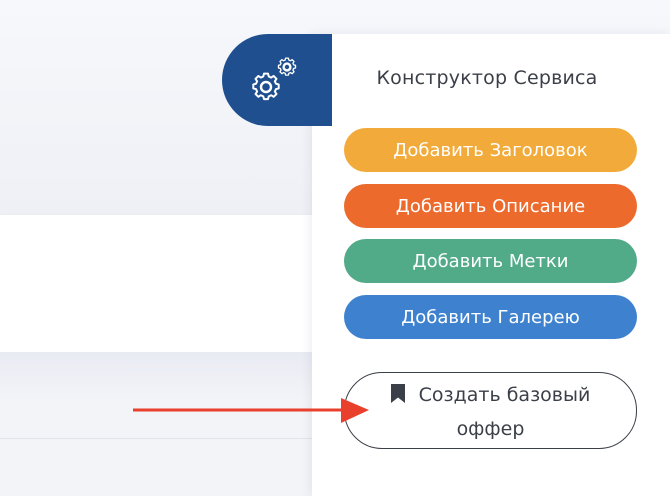 The height and width of the screenshot is (496, 670). What do you see at coordinates (251, 410) in the screenshot?
I see `arrow-right-icon` at bounding box center [251, 410].